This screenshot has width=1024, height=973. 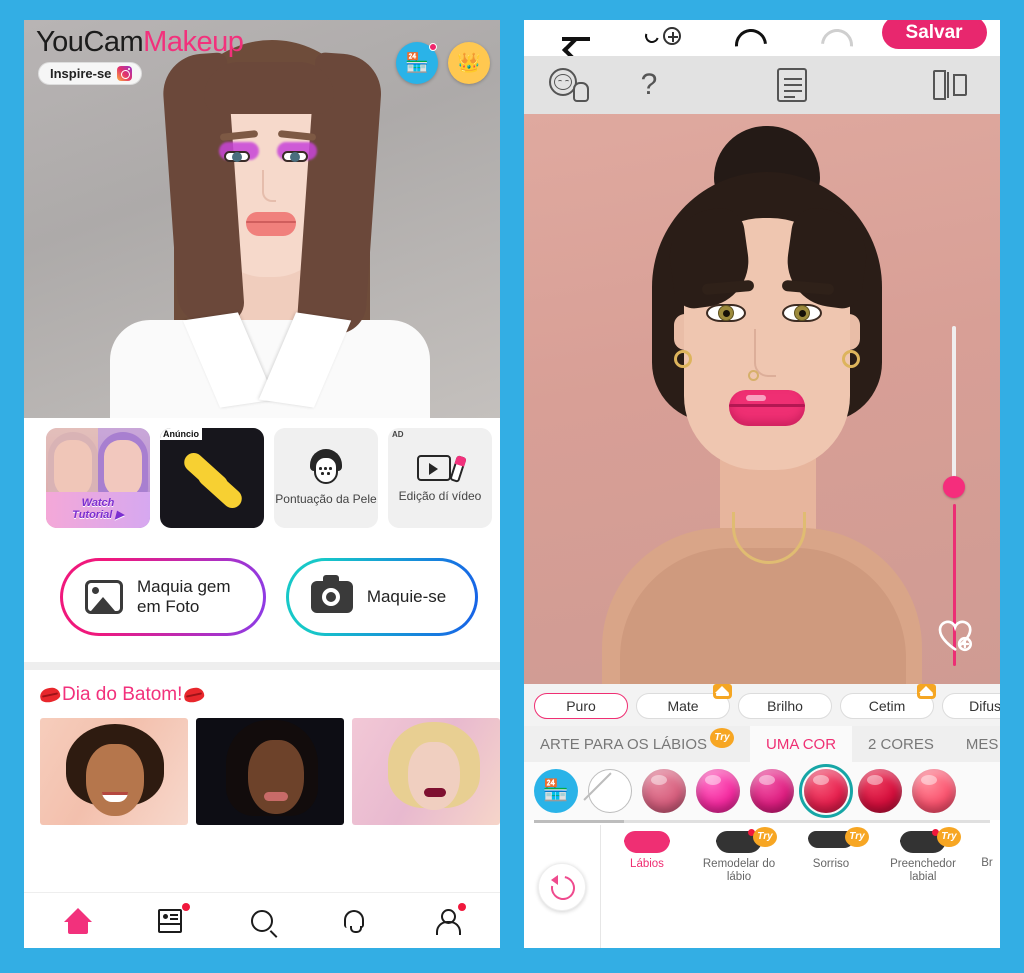 I want to click on intensity-slider, so click(x=954, y=496).